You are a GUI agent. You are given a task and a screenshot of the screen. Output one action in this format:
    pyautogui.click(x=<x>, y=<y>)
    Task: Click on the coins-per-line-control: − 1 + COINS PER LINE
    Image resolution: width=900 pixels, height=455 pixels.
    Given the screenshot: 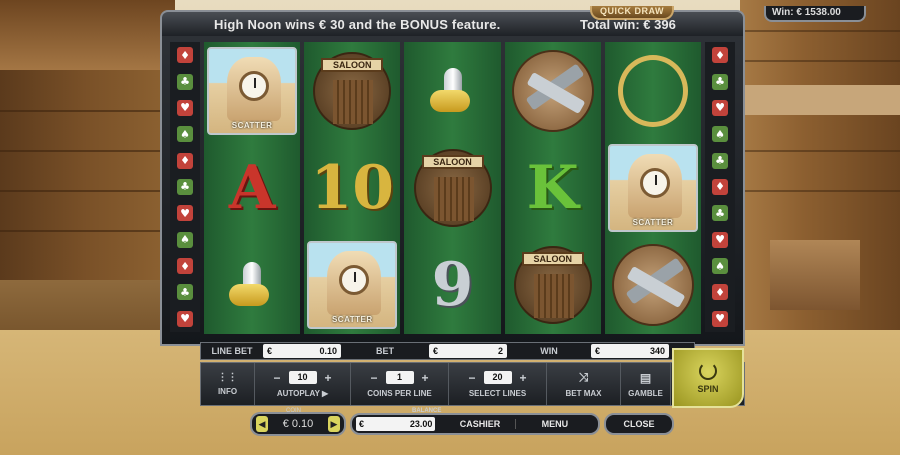 What is the action you would take?
    pyautogui.click(x=400, y=384)
    